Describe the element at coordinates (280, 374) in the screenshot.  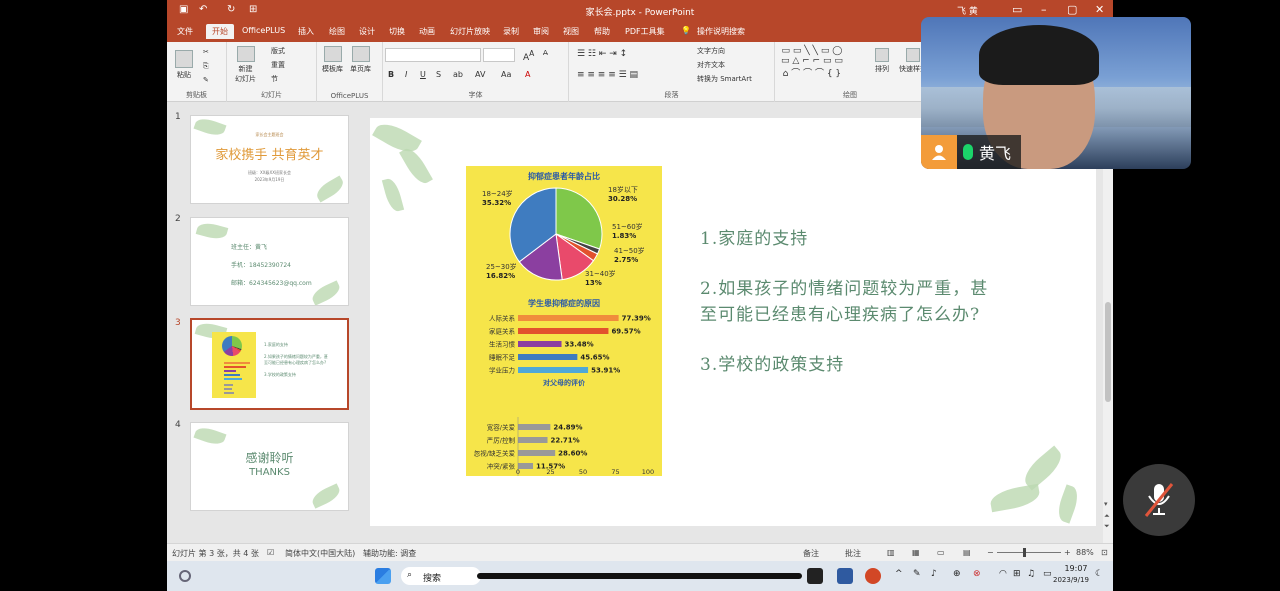
I see `thumb3-point-3: 3.学校的政策支持` at that location.